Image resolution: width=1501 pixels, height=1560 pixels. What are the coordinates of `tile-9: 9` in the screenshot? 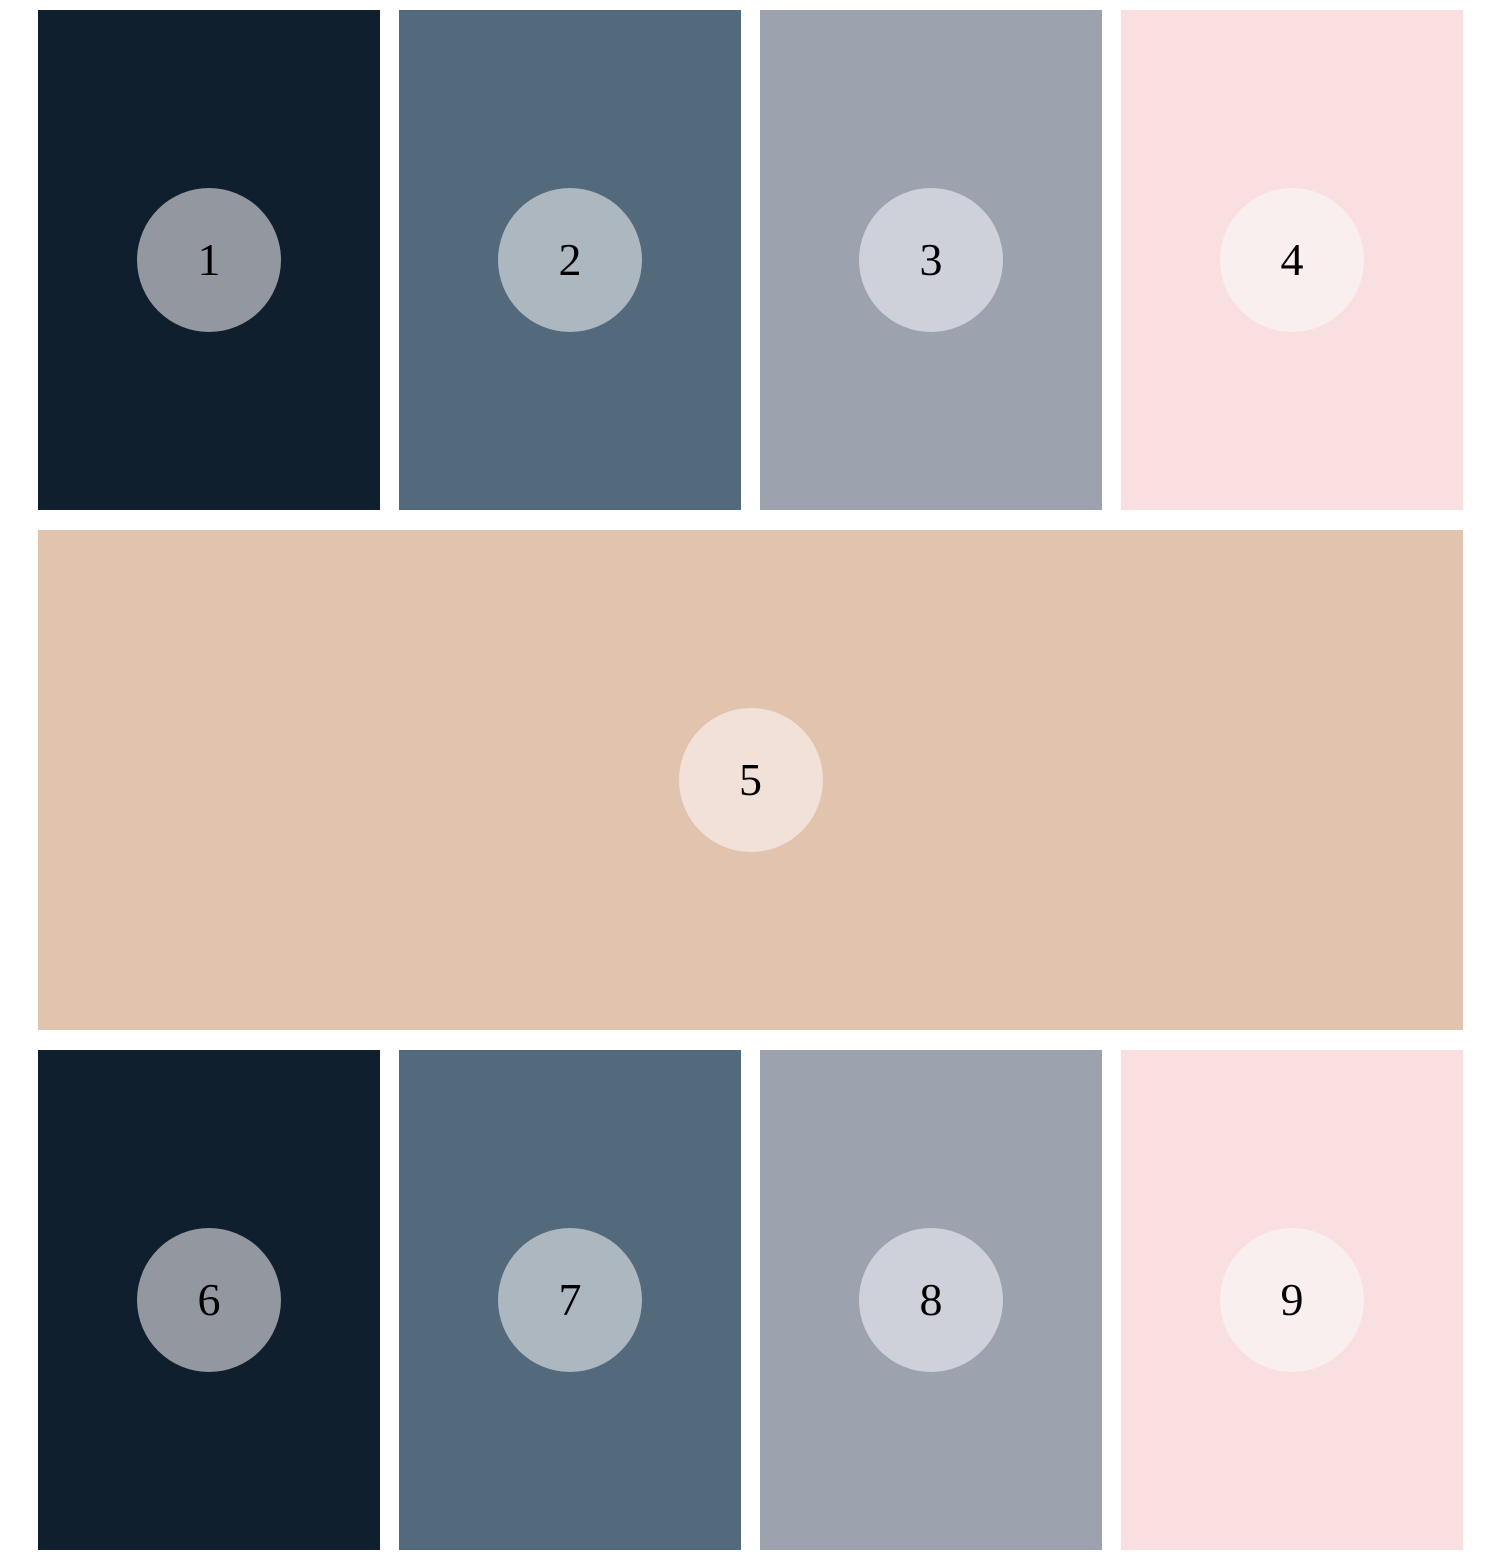 It's located at (1292, 1300).